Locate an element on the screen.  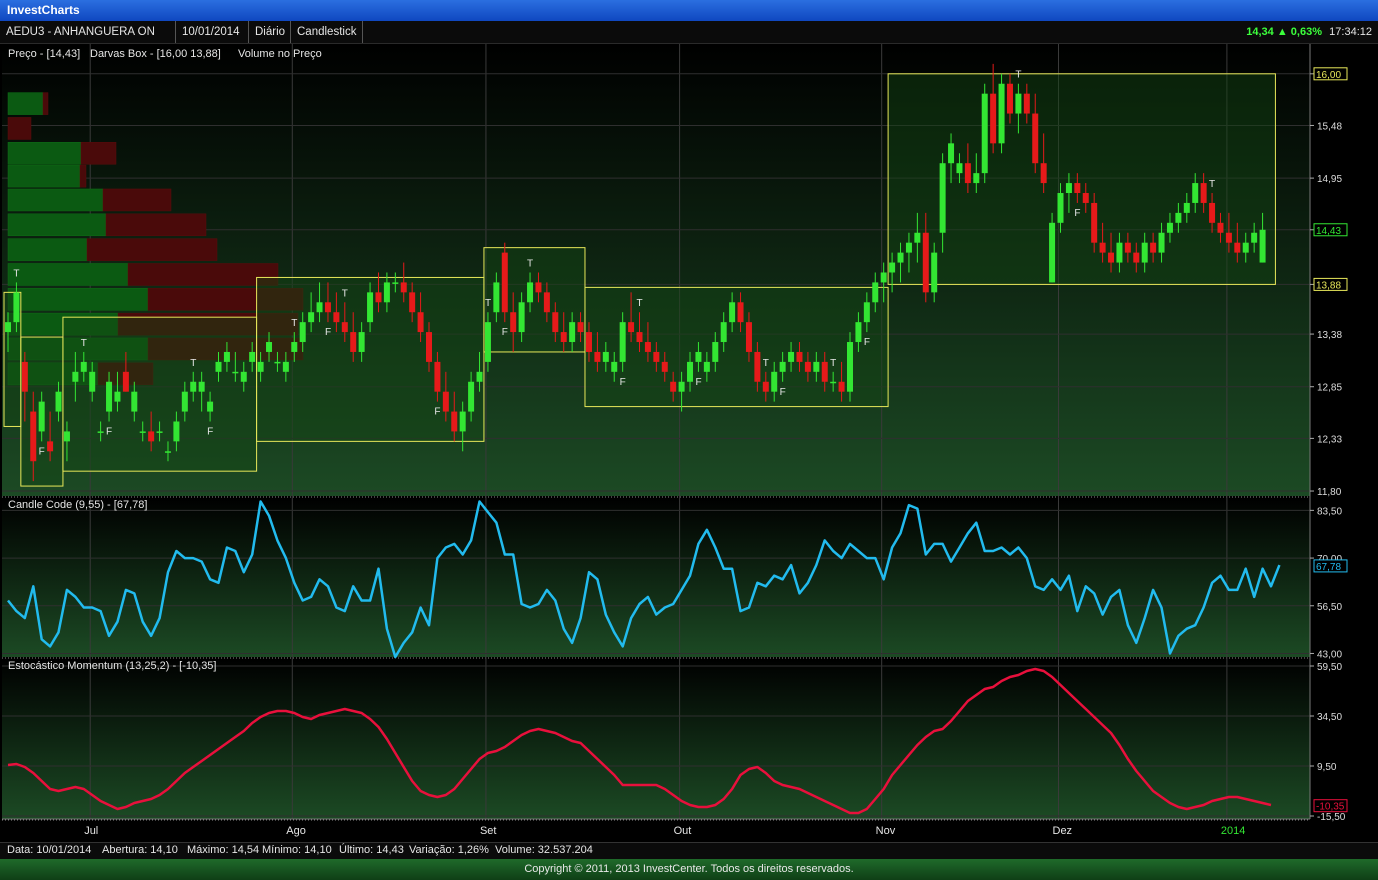
y-tick-label: 34,50 is located at coordinates (1329, 717).